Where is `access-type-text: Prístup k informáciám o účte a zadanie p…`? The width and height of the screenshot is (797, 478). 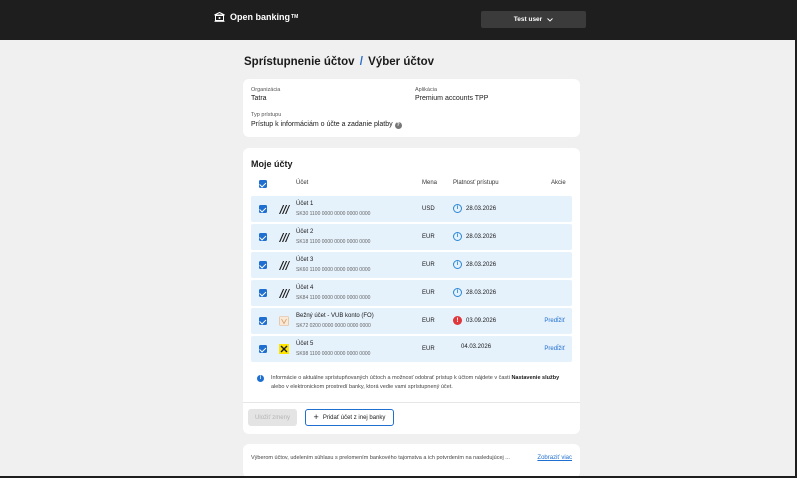 access-type-text: Prístup k informáciám o účte a zadanie p… is located at coordinates (322, 124).